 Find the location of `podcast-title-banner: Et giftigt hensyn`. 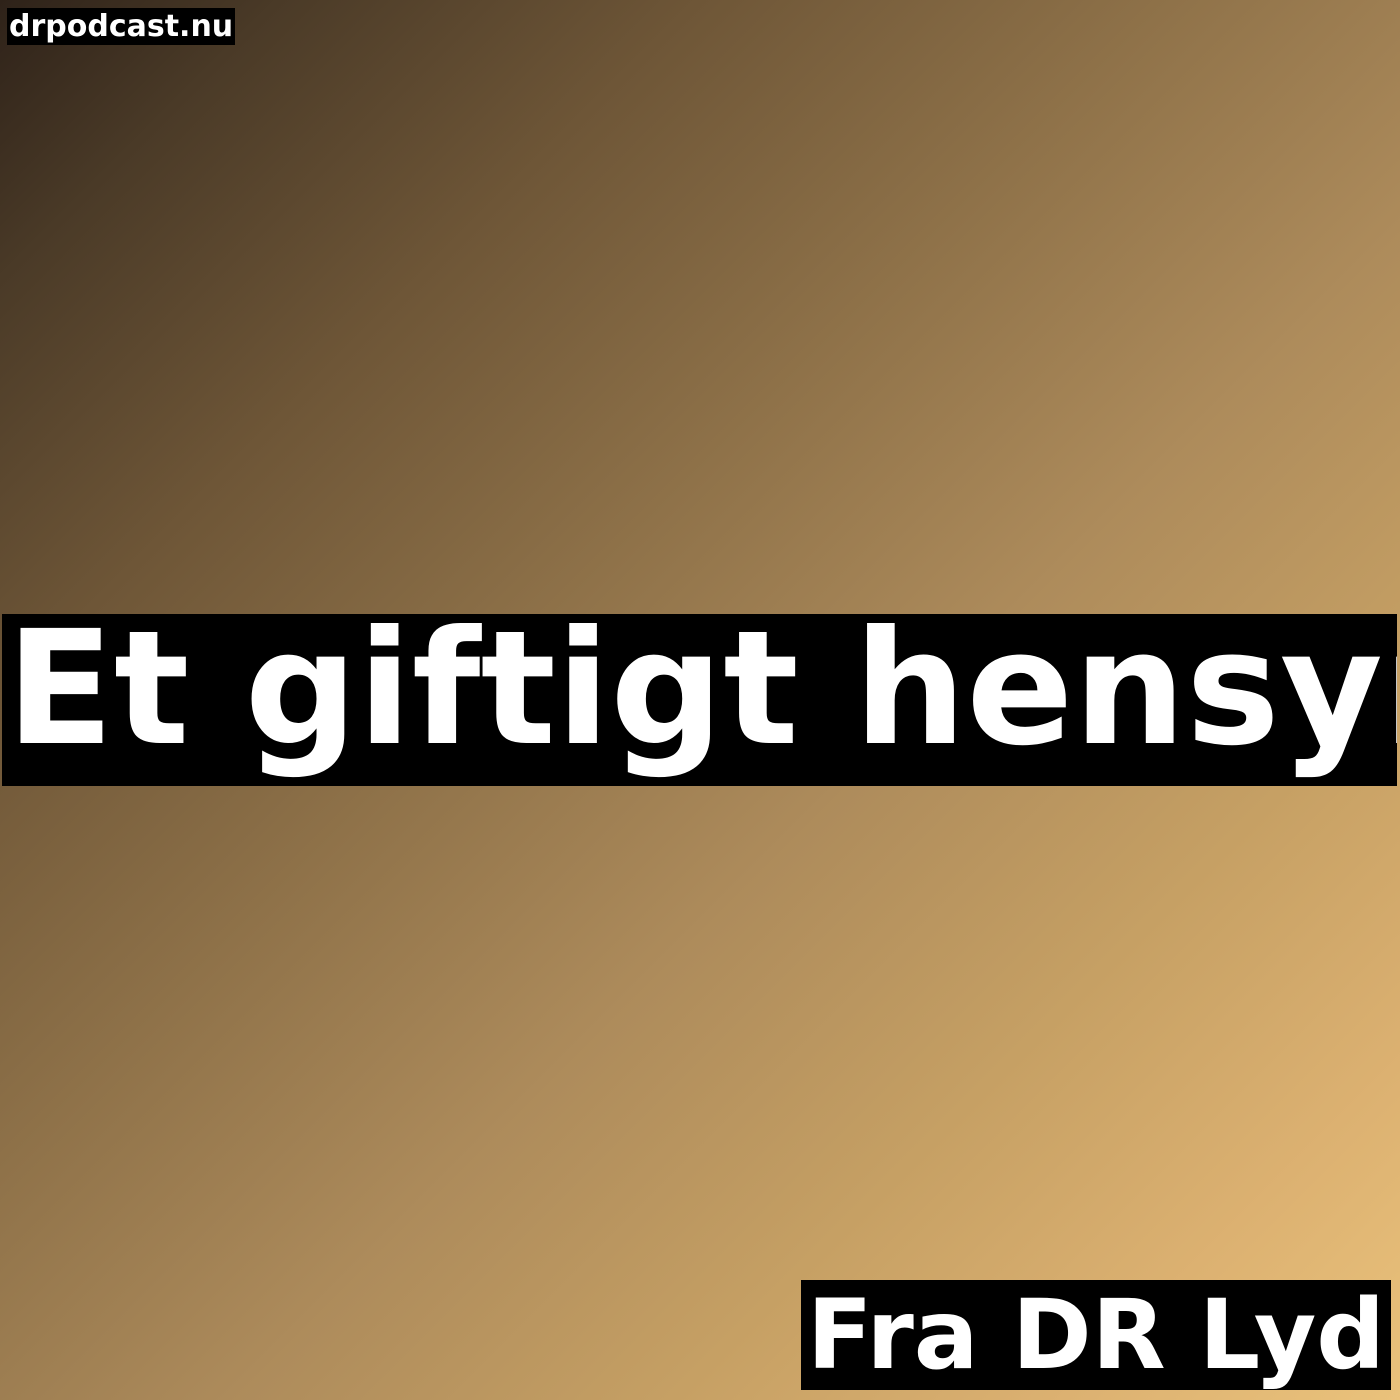

podcast-title-banner: Et giftigt hensyn is located at coordinates (699, 700).